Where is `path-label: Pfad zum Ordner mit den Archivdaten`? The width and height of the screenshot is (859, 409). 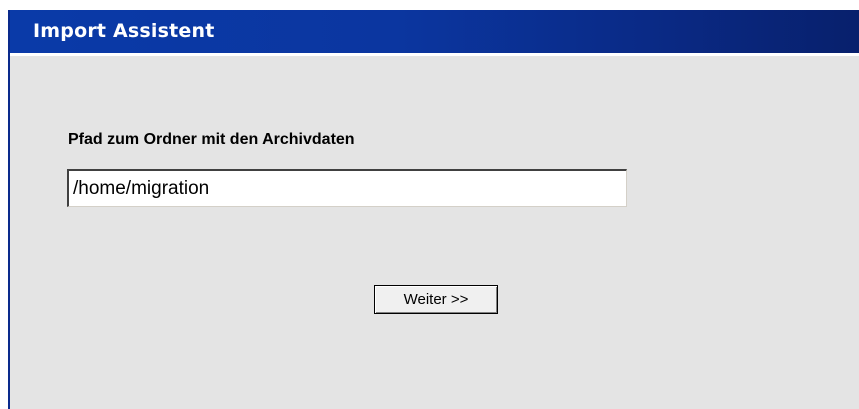
path-label: Pfad zum Ordner mit den Archivdaten is located at coordinates (211, 139).